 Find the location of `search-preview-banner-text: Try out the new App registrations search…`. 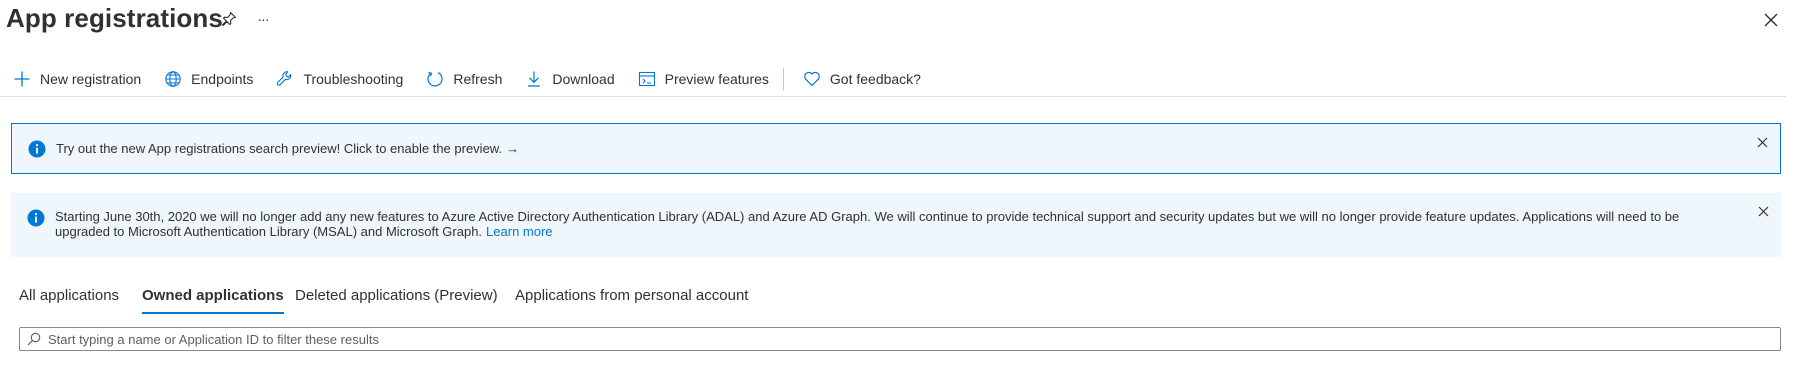

search-preview-banner-text: Try out the new App registrations search… is located at coordinates (327, 148).